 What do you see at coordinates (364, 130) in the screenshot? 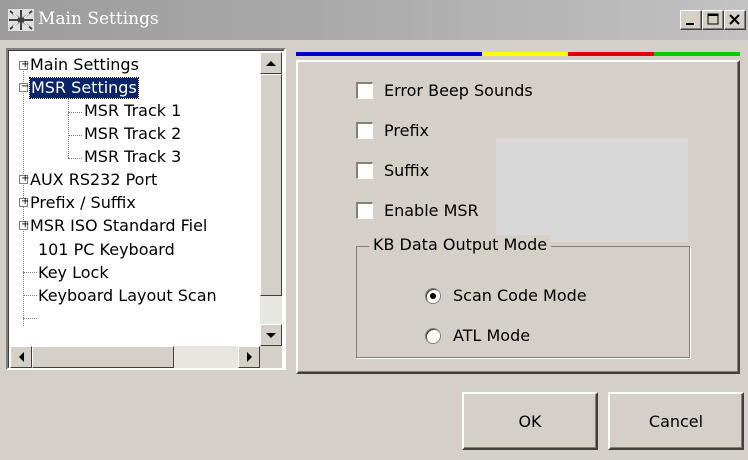
I see `prefix-checkbox` at bounding box center [364, 130].